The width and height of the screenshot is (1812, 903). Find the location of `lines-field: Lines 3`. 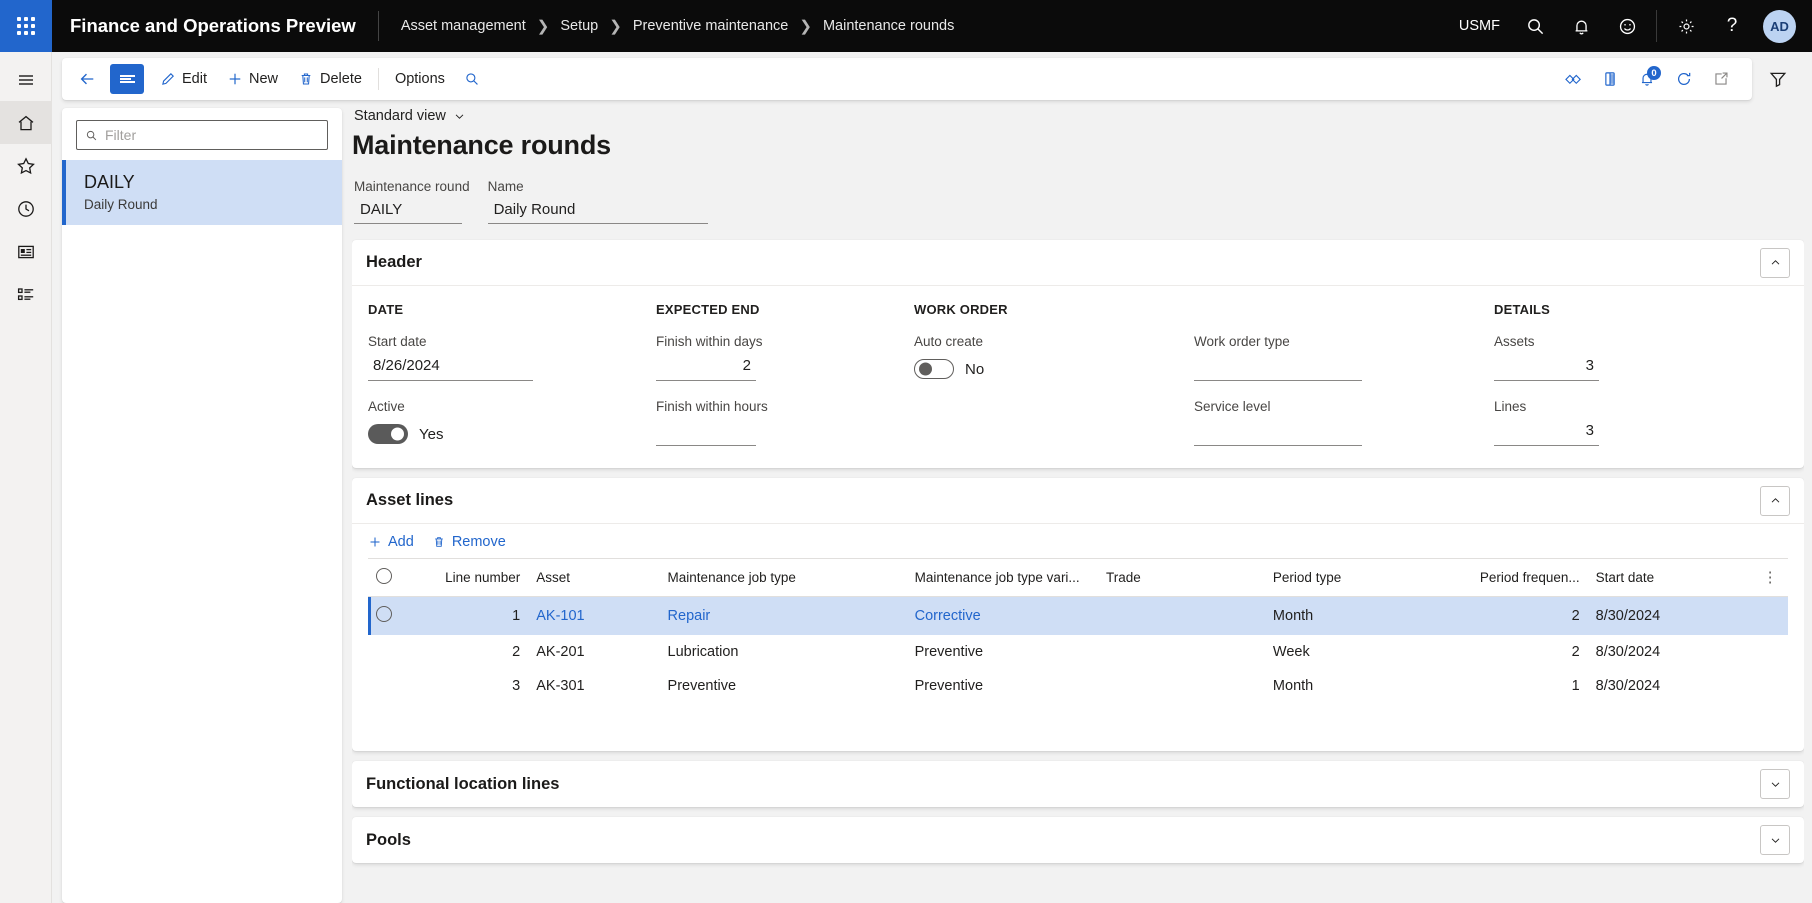

lines-field: Lines 3 is located at coordinates (1594, 422).